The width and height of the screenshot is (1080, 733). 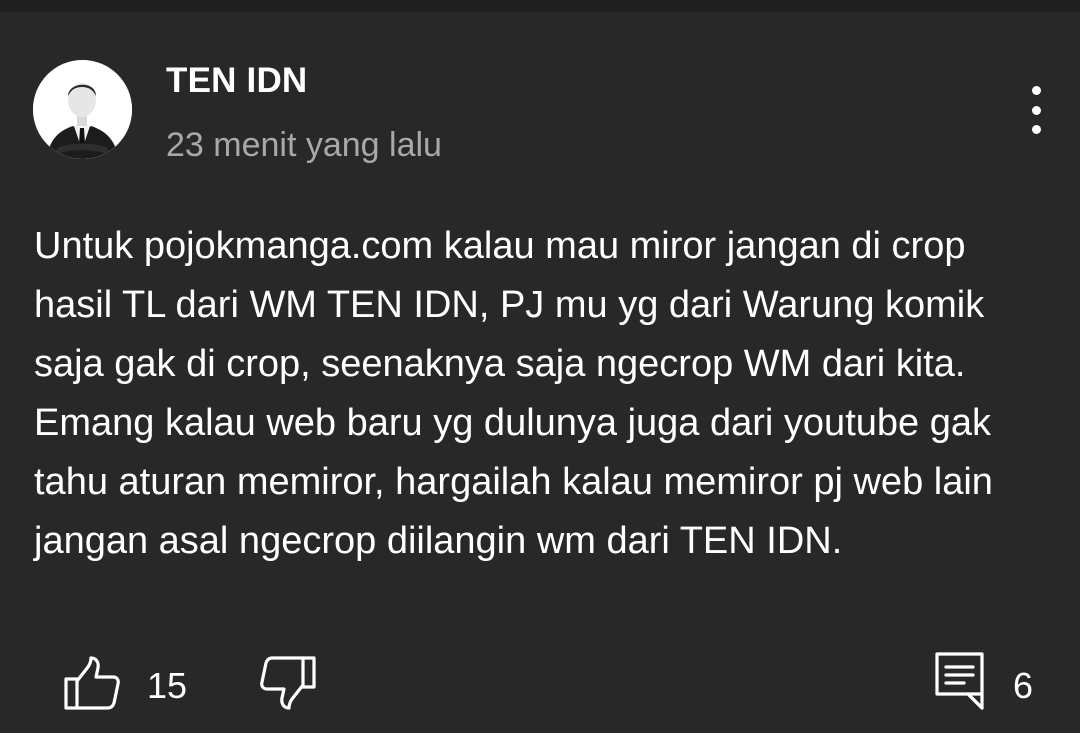 I want to click on reply-count: 6, so click(x=1023, y=685).